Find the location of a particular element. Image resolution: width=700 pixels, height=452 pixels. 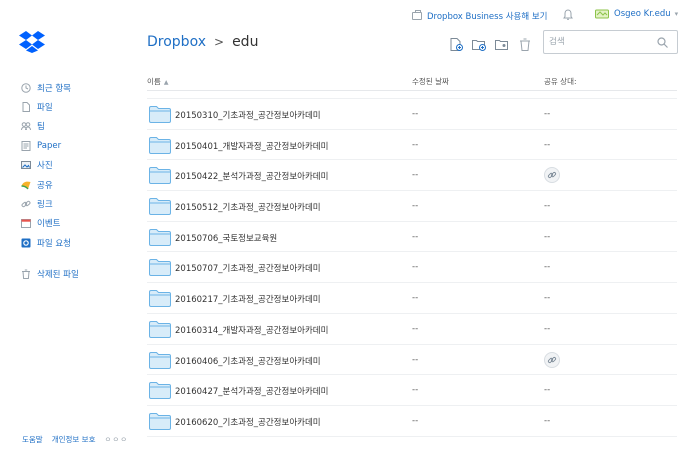

folder-name: 20160620_기초과정_공간정보아카데미 is located at coordinates (248, 422).